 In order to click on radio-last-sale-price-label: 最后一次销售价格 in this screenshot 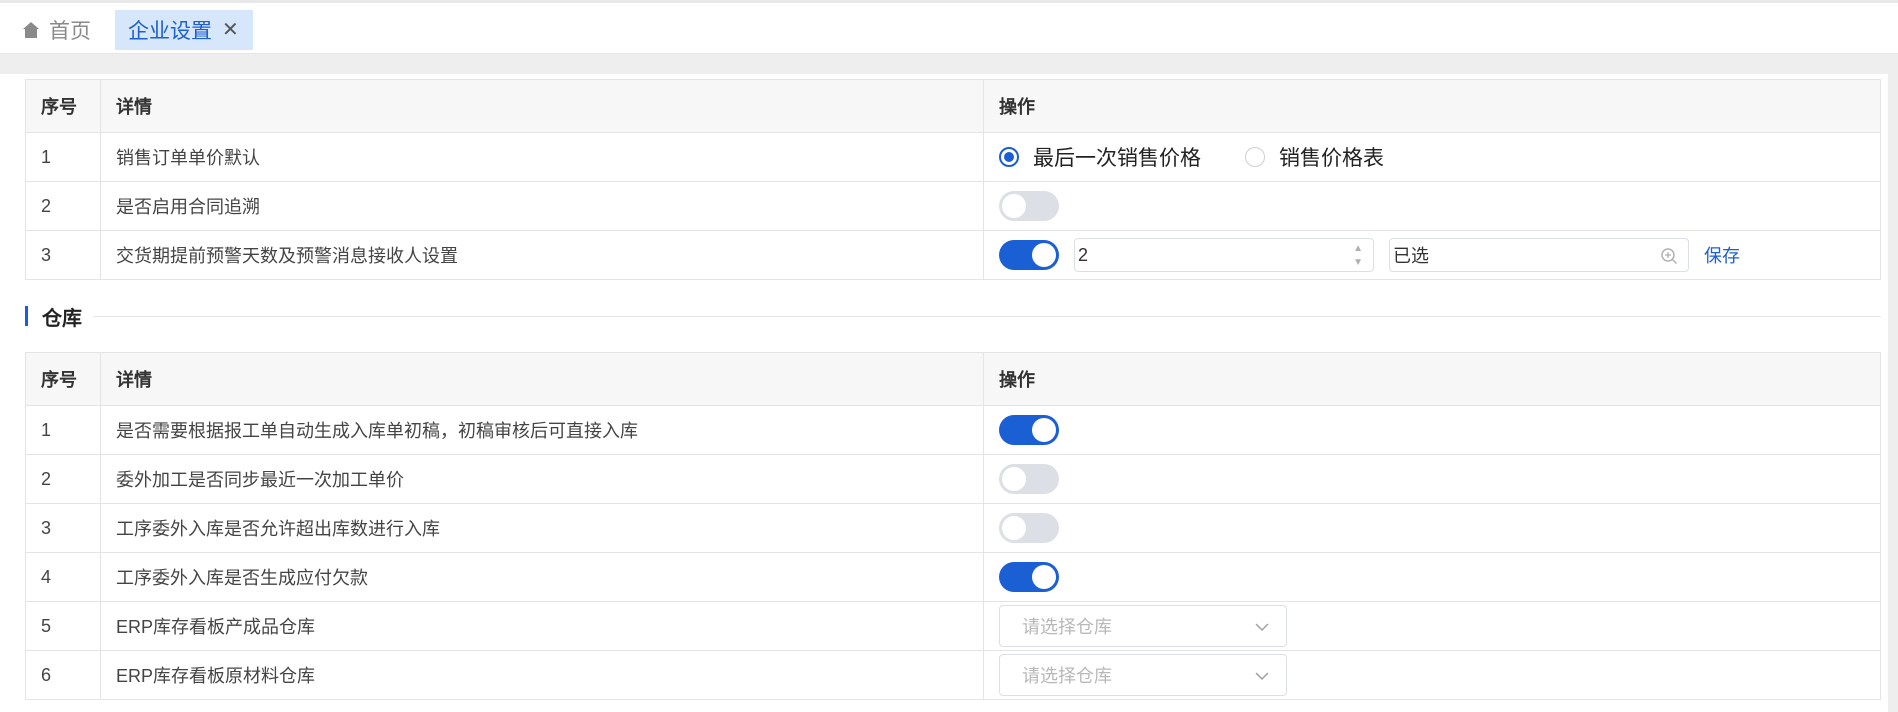, I will do `click(1117, 158)`.